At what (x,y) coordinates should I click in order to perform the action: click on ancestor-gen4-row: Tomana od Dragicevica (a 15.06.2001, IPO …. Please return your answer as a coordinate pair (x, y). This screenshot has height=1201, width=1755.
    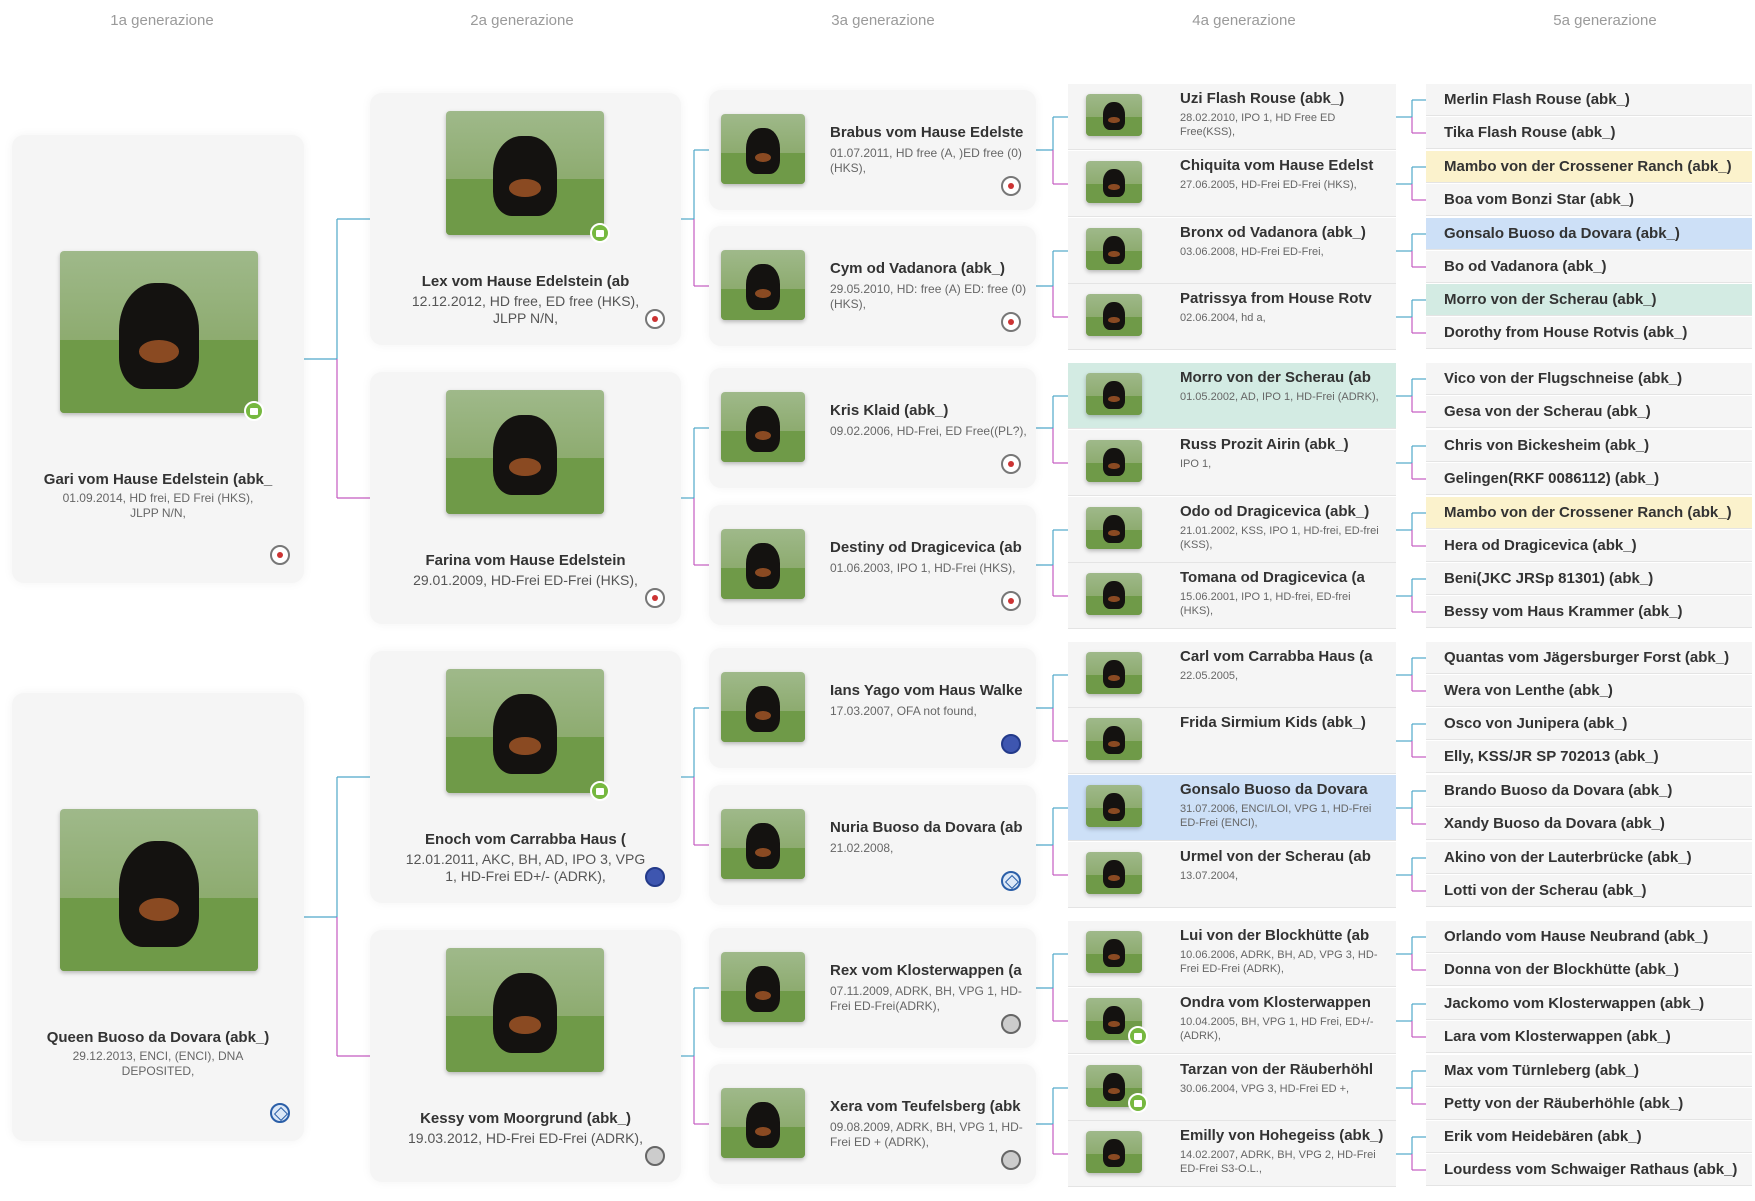
    Looking at the image, I should click on (1232, 596).